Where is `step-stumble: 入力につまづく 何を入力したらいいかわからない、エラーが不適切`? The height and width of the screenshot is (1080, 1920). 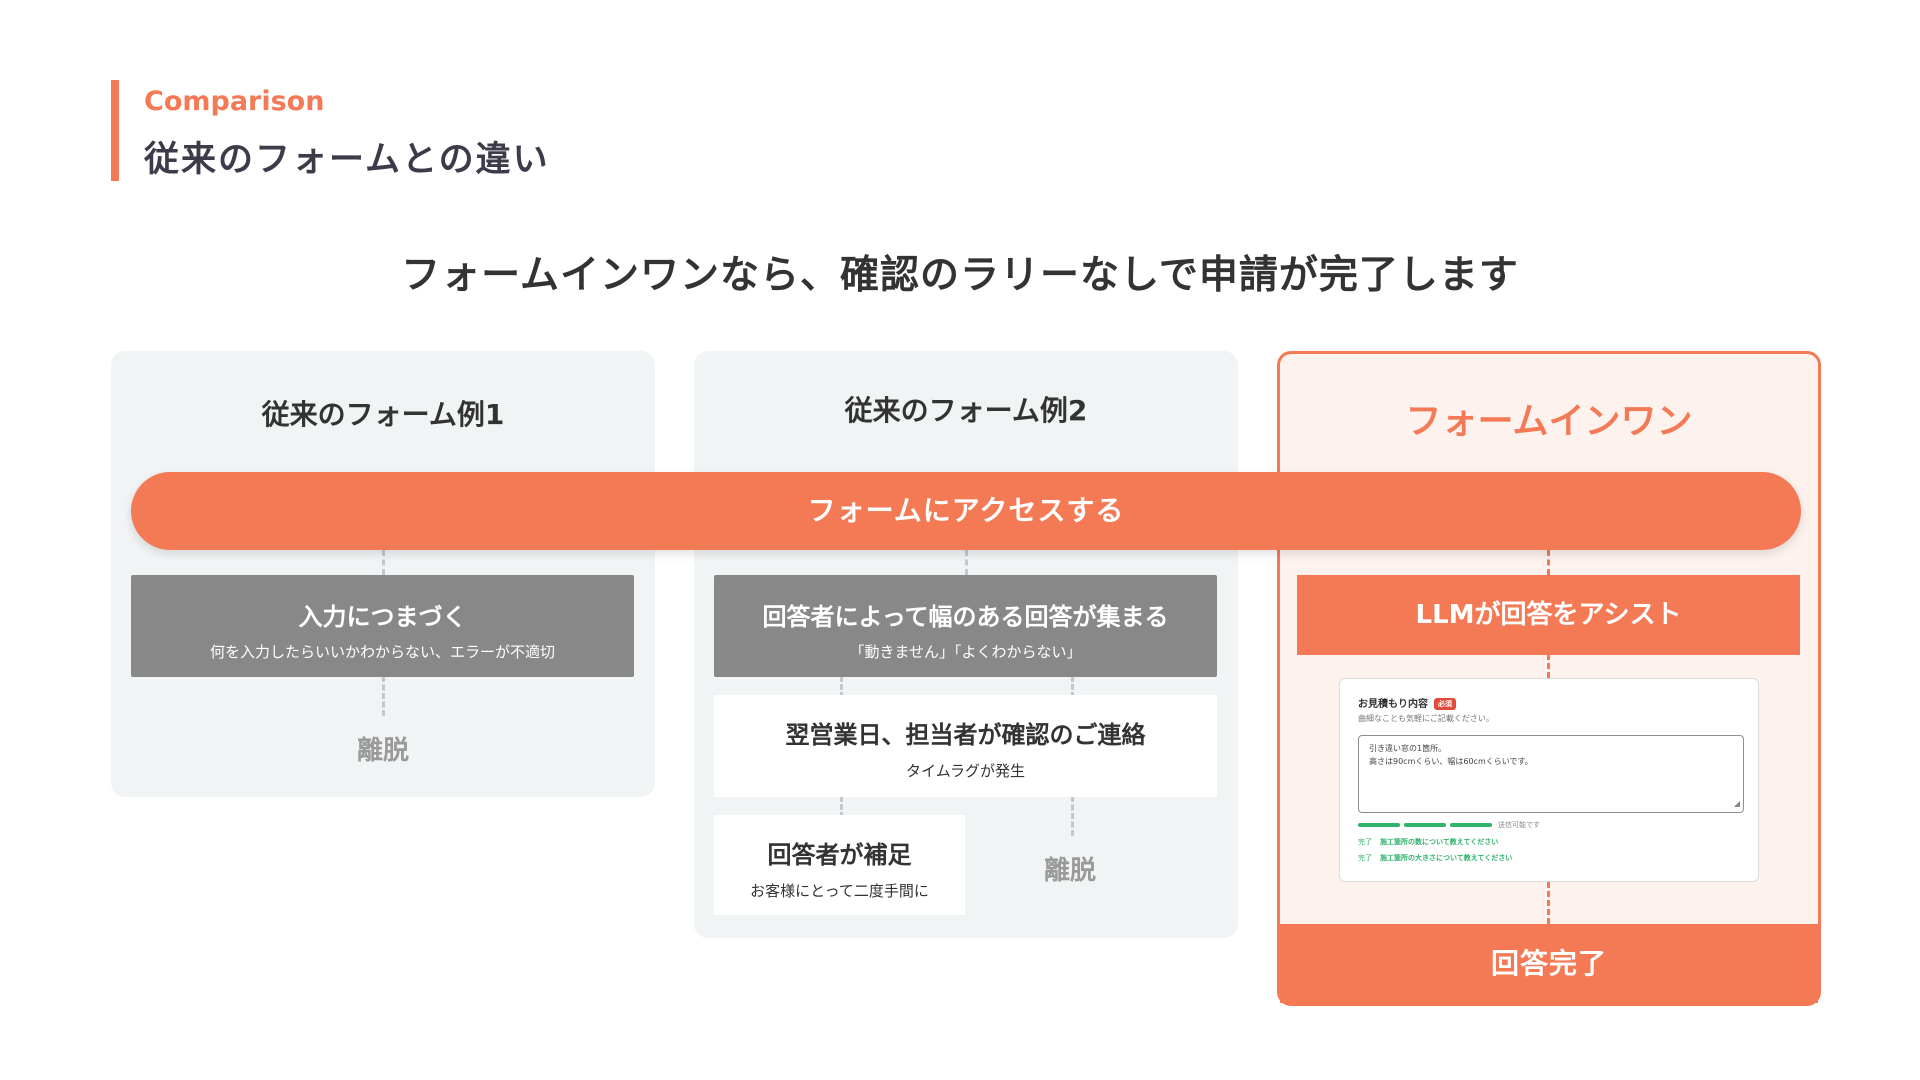 step-stumble: 入力につまづく 何を入力したらいいかわからない、エラーが不適切 is located at coordinates (382, 626).